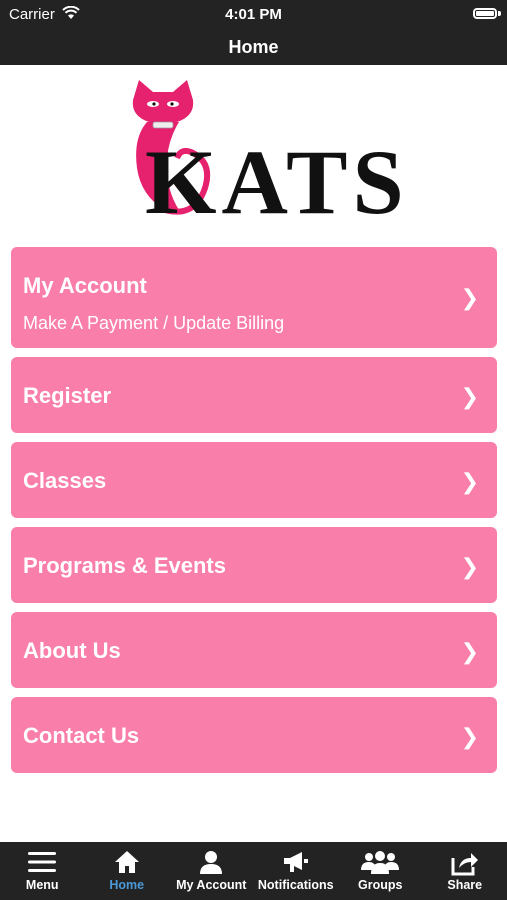 Image resolution: width=507 pixels, height=900 pixels. What do you see at coordinates (72, 650) in the screenshot?
I see `menu-item-title: About Us` at bounding box center [72, 650].